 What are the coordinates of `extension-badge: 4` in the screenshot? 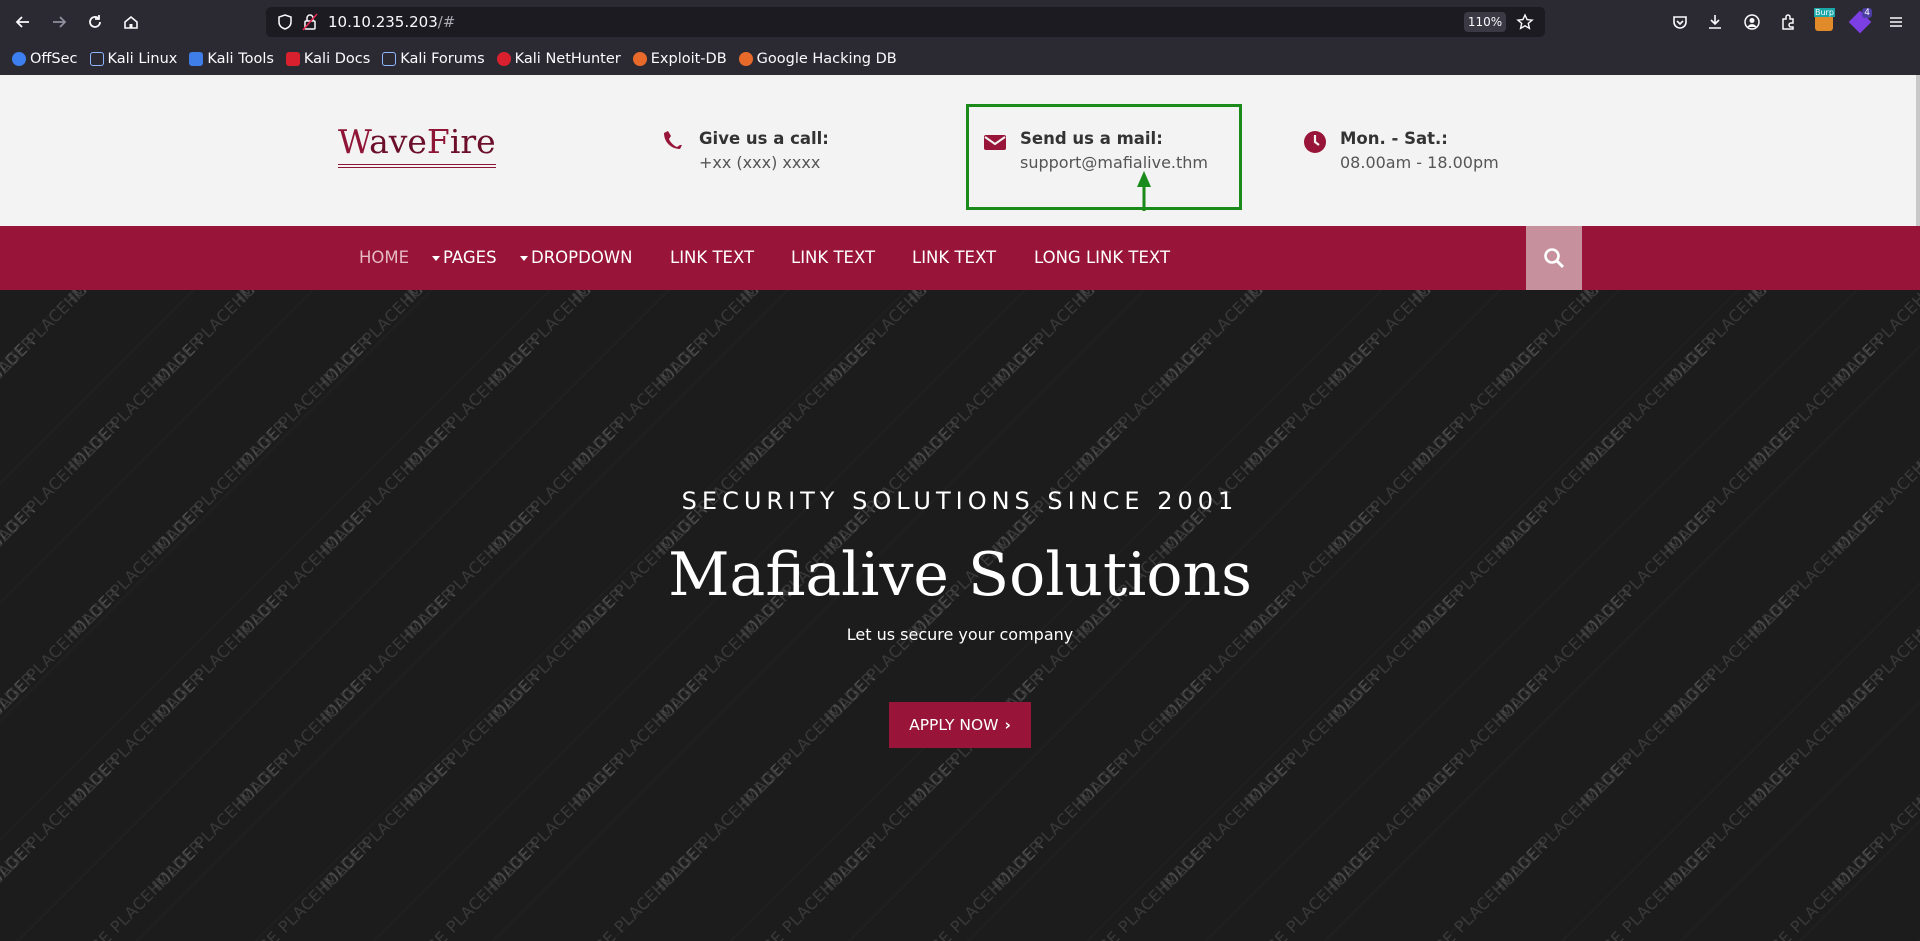 It's located at (1867, 13).